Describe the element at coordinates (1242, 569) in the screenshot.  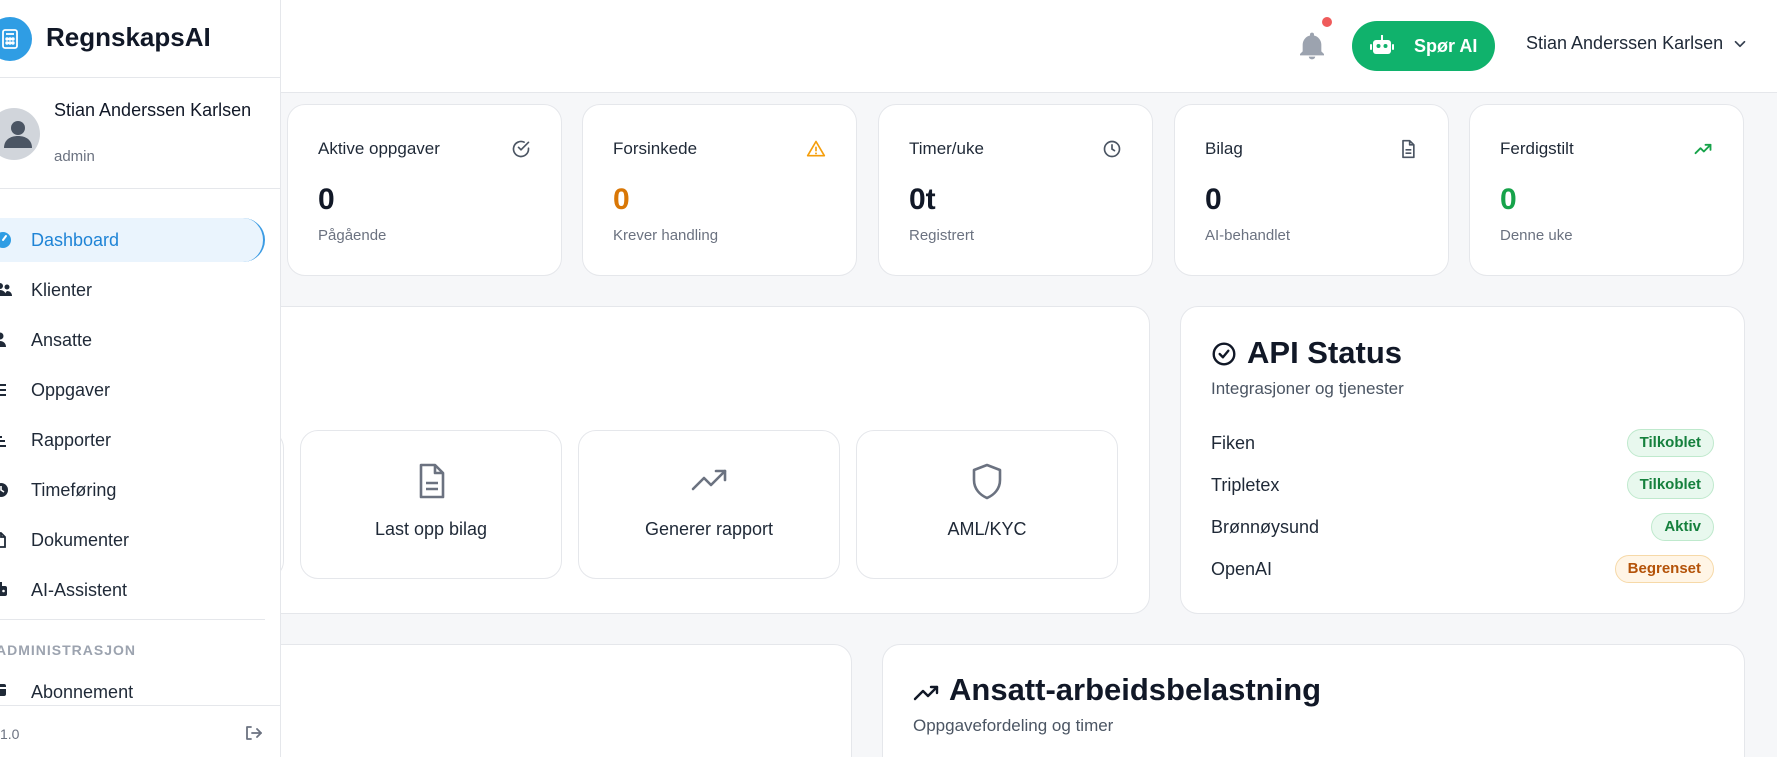
I see `api-name: OpenAI` at that location.